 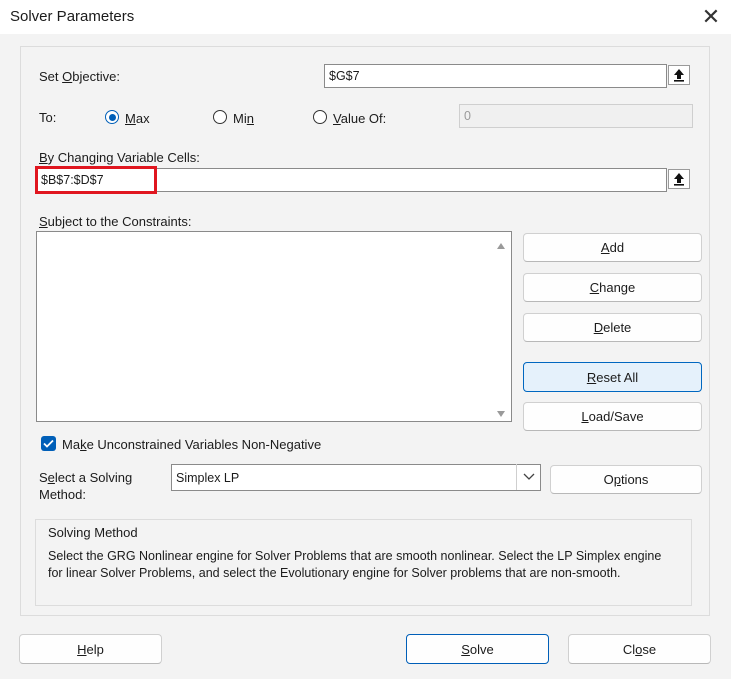 I want to click on solving-method-select: Simplex LP, so click(x=356, y=477).